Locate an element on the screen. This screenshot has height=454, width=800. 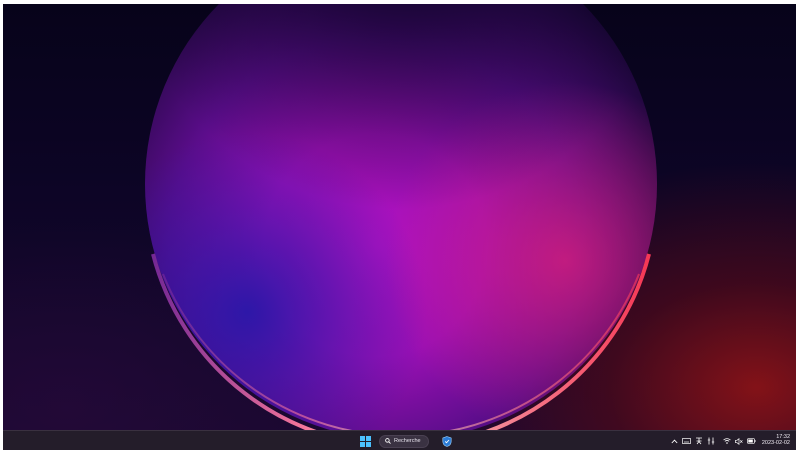
system-tray: 17:32 2023-02-02 is located at coordinates (729, 441).